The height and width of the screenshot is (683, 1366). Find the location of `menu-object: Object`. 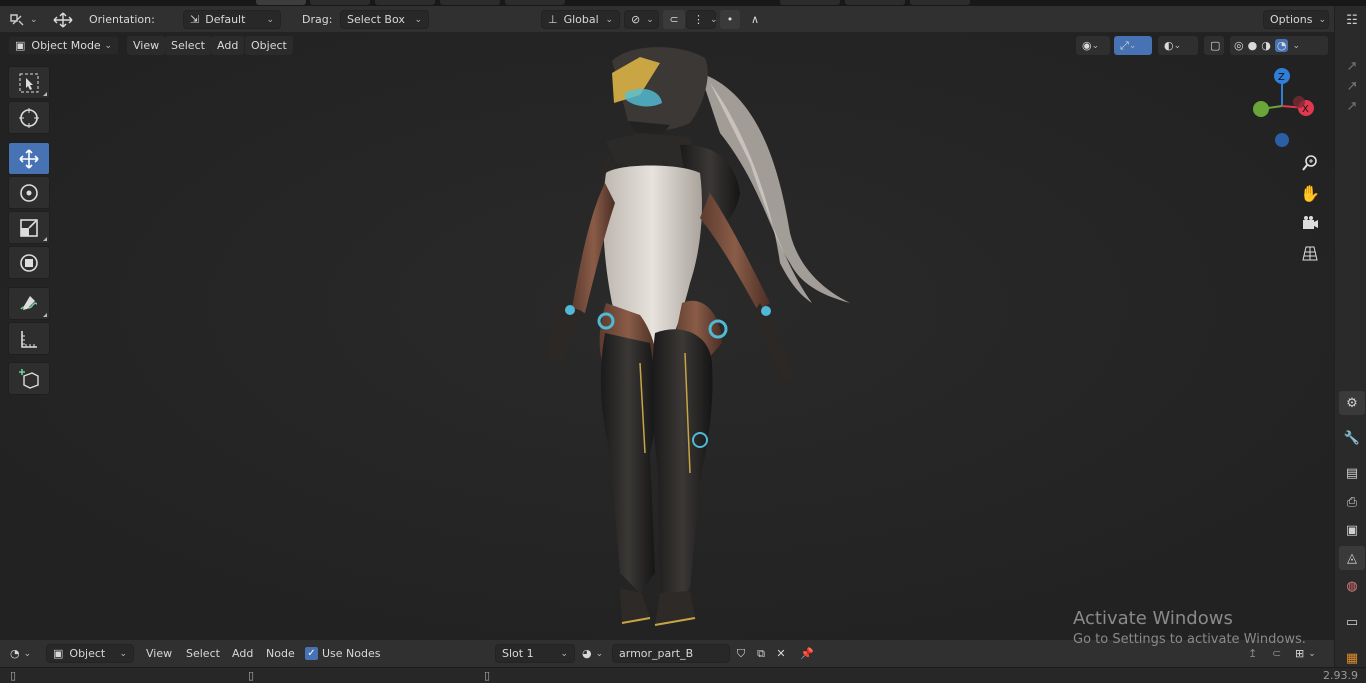

menu-object: Object is located at coordinates (269, 45).